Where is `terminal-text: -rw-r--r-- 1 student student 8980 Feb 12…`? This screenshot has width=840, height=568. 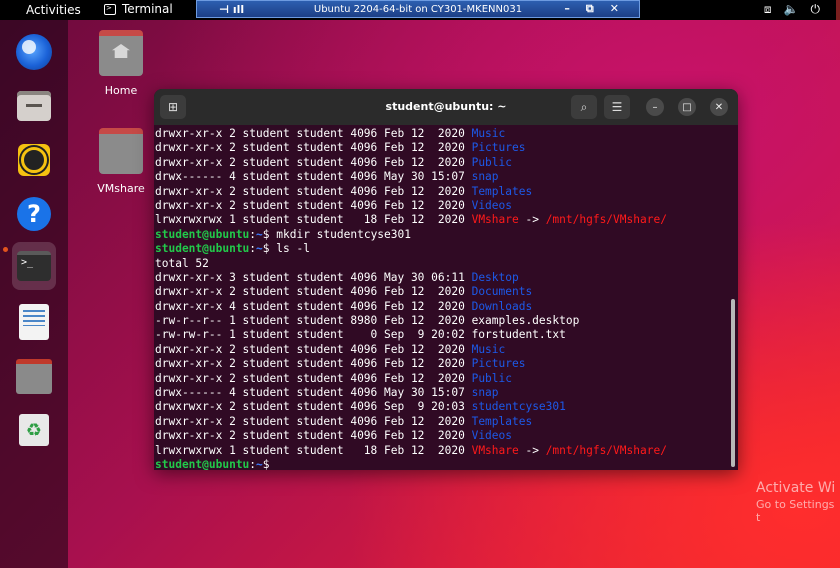
terminal-text: -rw-r--r-- 1 student student 8980 Feb 12… is located at coordinates (367, 321).